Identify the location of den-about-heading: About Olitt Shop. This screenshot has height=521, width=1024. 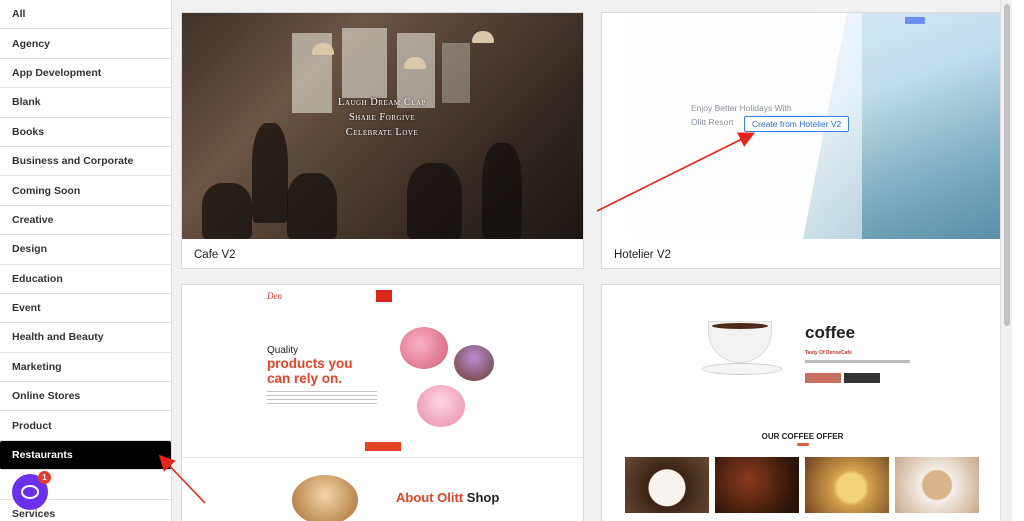
(448, 497).